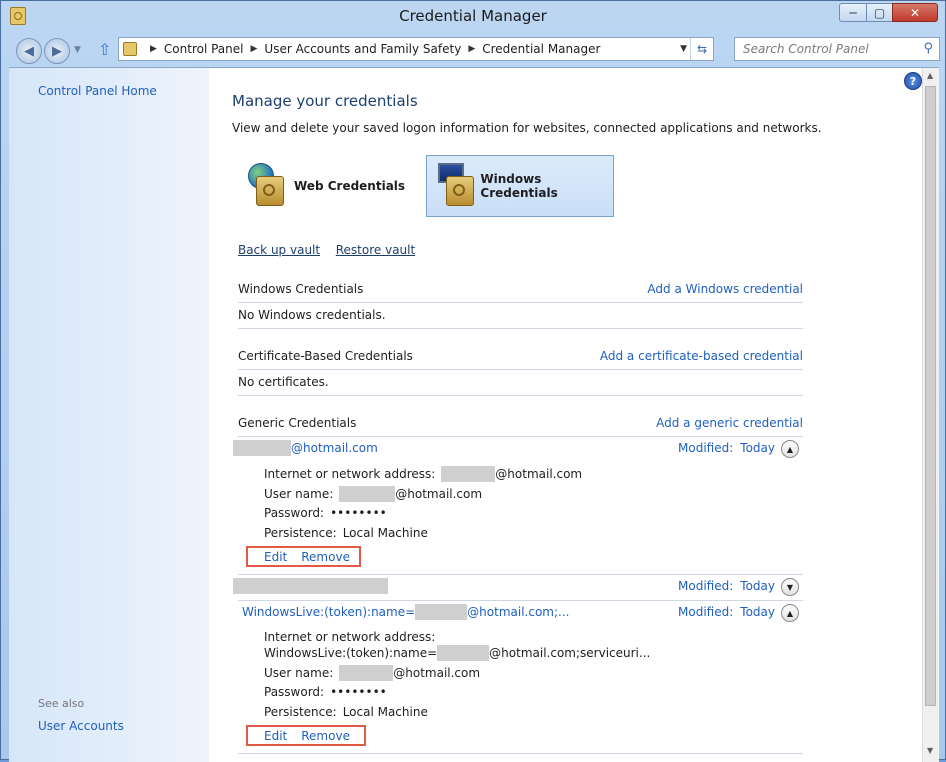  I want to click on search-icon: ⚲, so click(928, 48).